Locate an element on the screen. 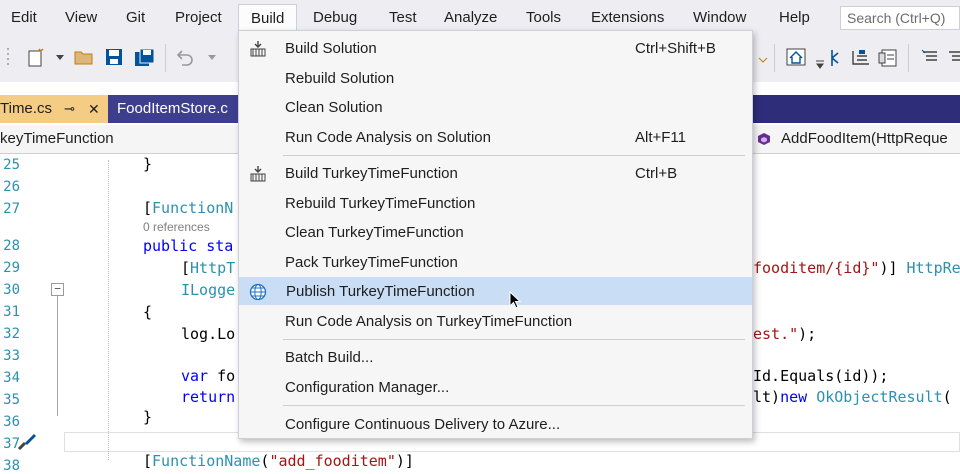 The width and height of the screenshot is (960, 474). line-number: 30 is located at coordinates (11, 290).